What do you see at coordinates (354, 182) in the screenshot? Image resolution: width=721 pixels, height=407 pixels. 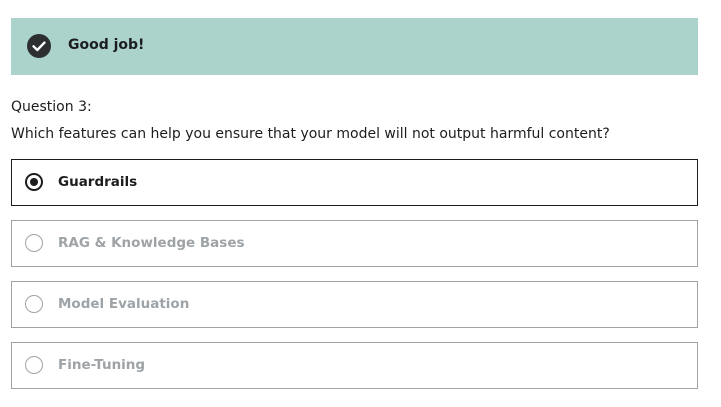 I see `answer-option-guardrails: Guardrails` at bounding box center [354, 182].